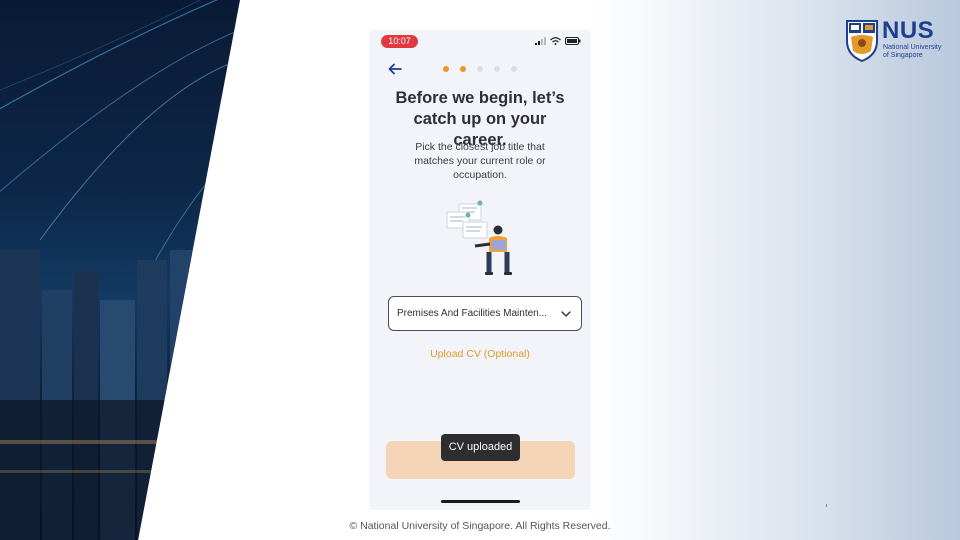  What do you see at coordinates (395, 69) in the screenshot?
I see `back-arrow-icon` at bounding box center [395, 69].